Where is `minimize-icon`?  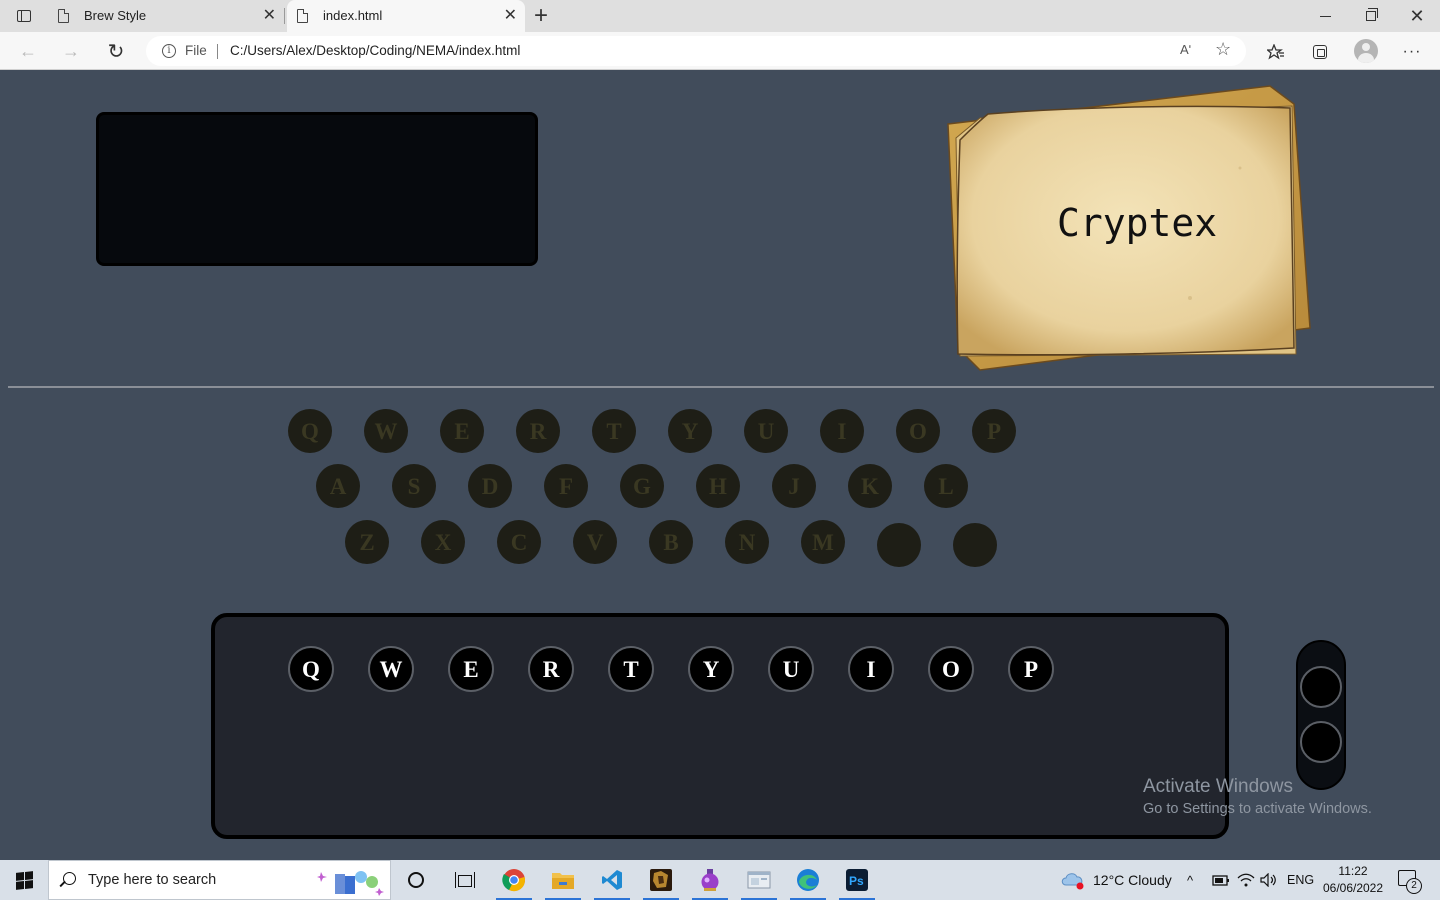 minimize-icon is located at coordinates (1325, 16).